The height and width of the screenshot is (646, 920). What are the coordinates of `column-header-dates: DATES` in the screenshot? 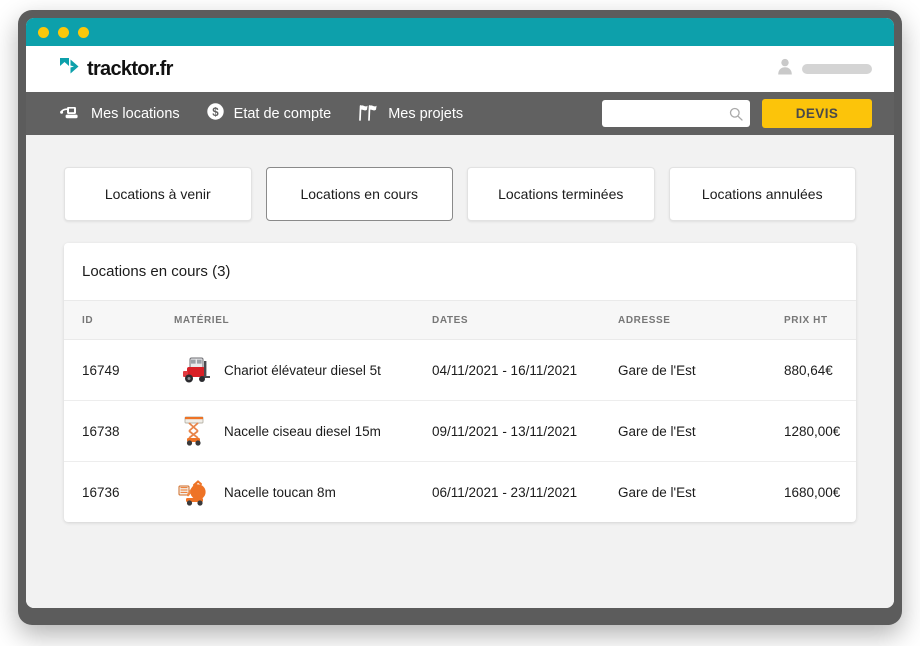 It's located at (525, 320).